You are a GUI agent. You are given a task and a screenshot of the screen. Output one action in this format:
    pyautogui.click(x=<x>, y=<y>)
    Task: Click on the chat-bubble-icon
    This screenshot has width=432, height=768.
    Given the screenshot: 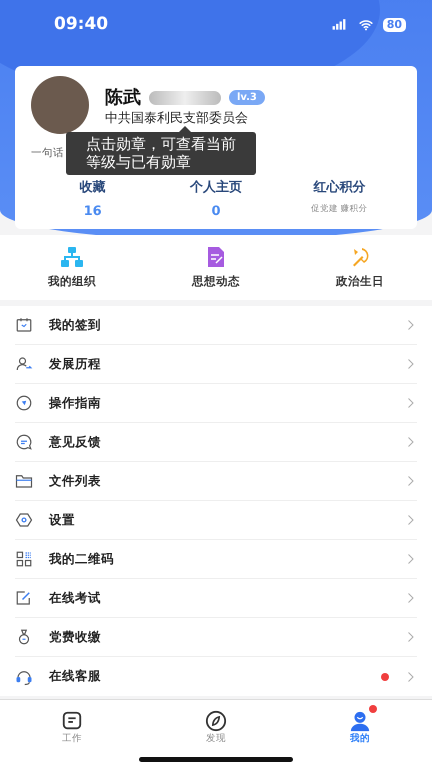 What is the action you would take?
    pyautogui.click(x=24, y=442)
    